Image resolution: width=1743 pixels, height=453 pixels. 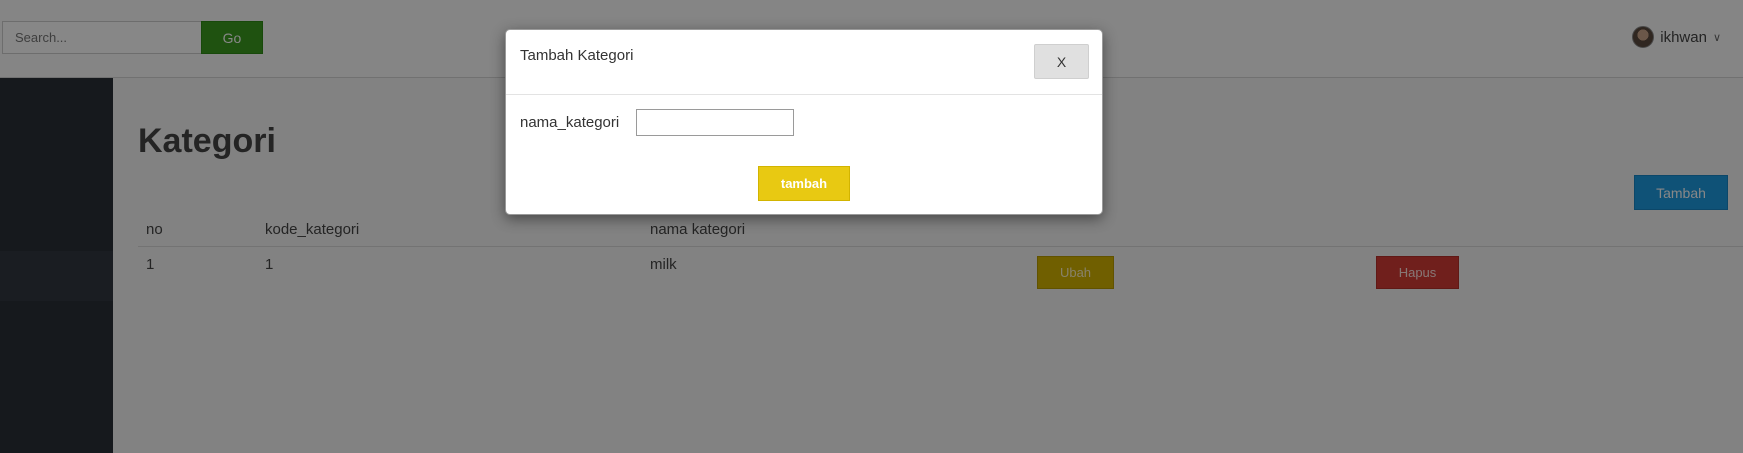 I want to click on submit-button: tambah, so click(x=804, y=183).